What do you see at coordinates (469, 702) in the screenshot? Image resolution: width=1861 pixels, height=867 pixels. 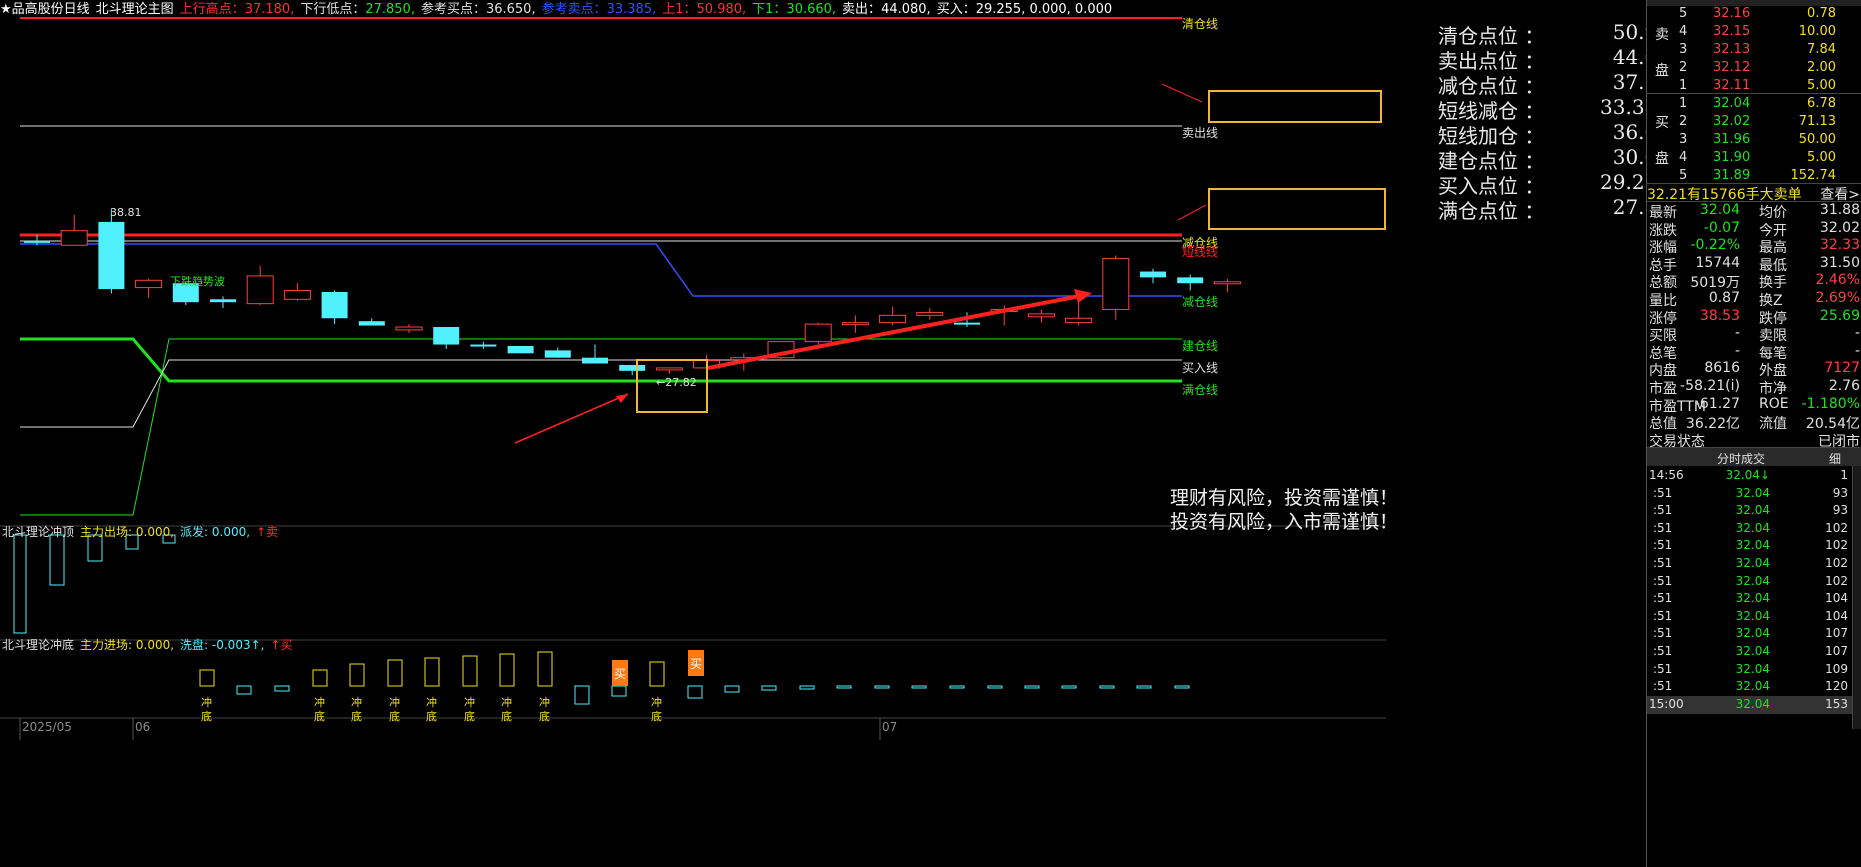 I see `chongdi-label: 冲` at bounding box center [469, 702].